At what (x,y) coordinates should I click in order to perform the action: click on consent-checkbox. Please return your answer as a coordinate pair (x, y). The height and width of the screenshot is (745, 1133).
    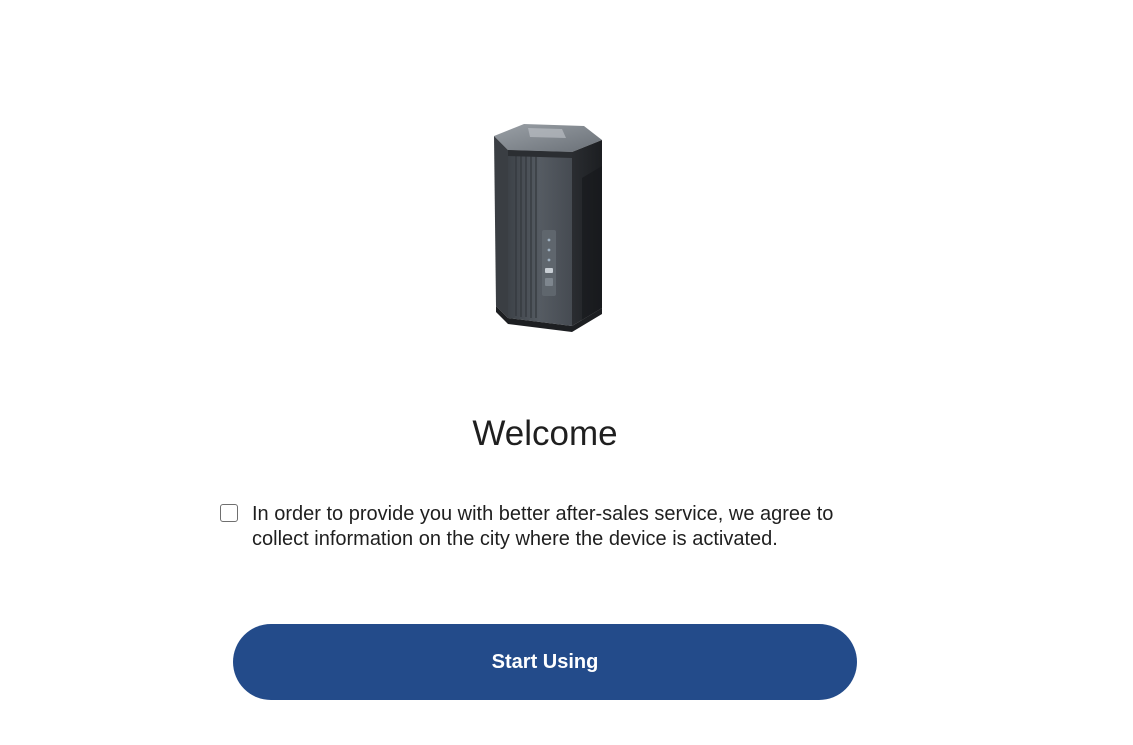
    Looking at the image, I should click on (229, 513).